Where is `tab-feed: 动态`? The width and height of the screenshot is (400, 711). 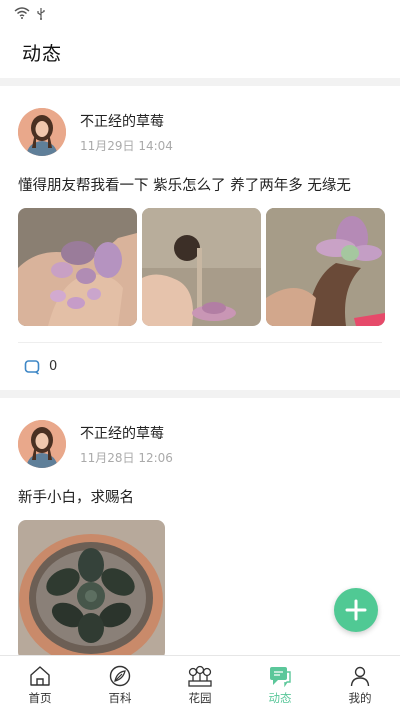 tab-feed: 动态 is located at coordinates (280, 683).